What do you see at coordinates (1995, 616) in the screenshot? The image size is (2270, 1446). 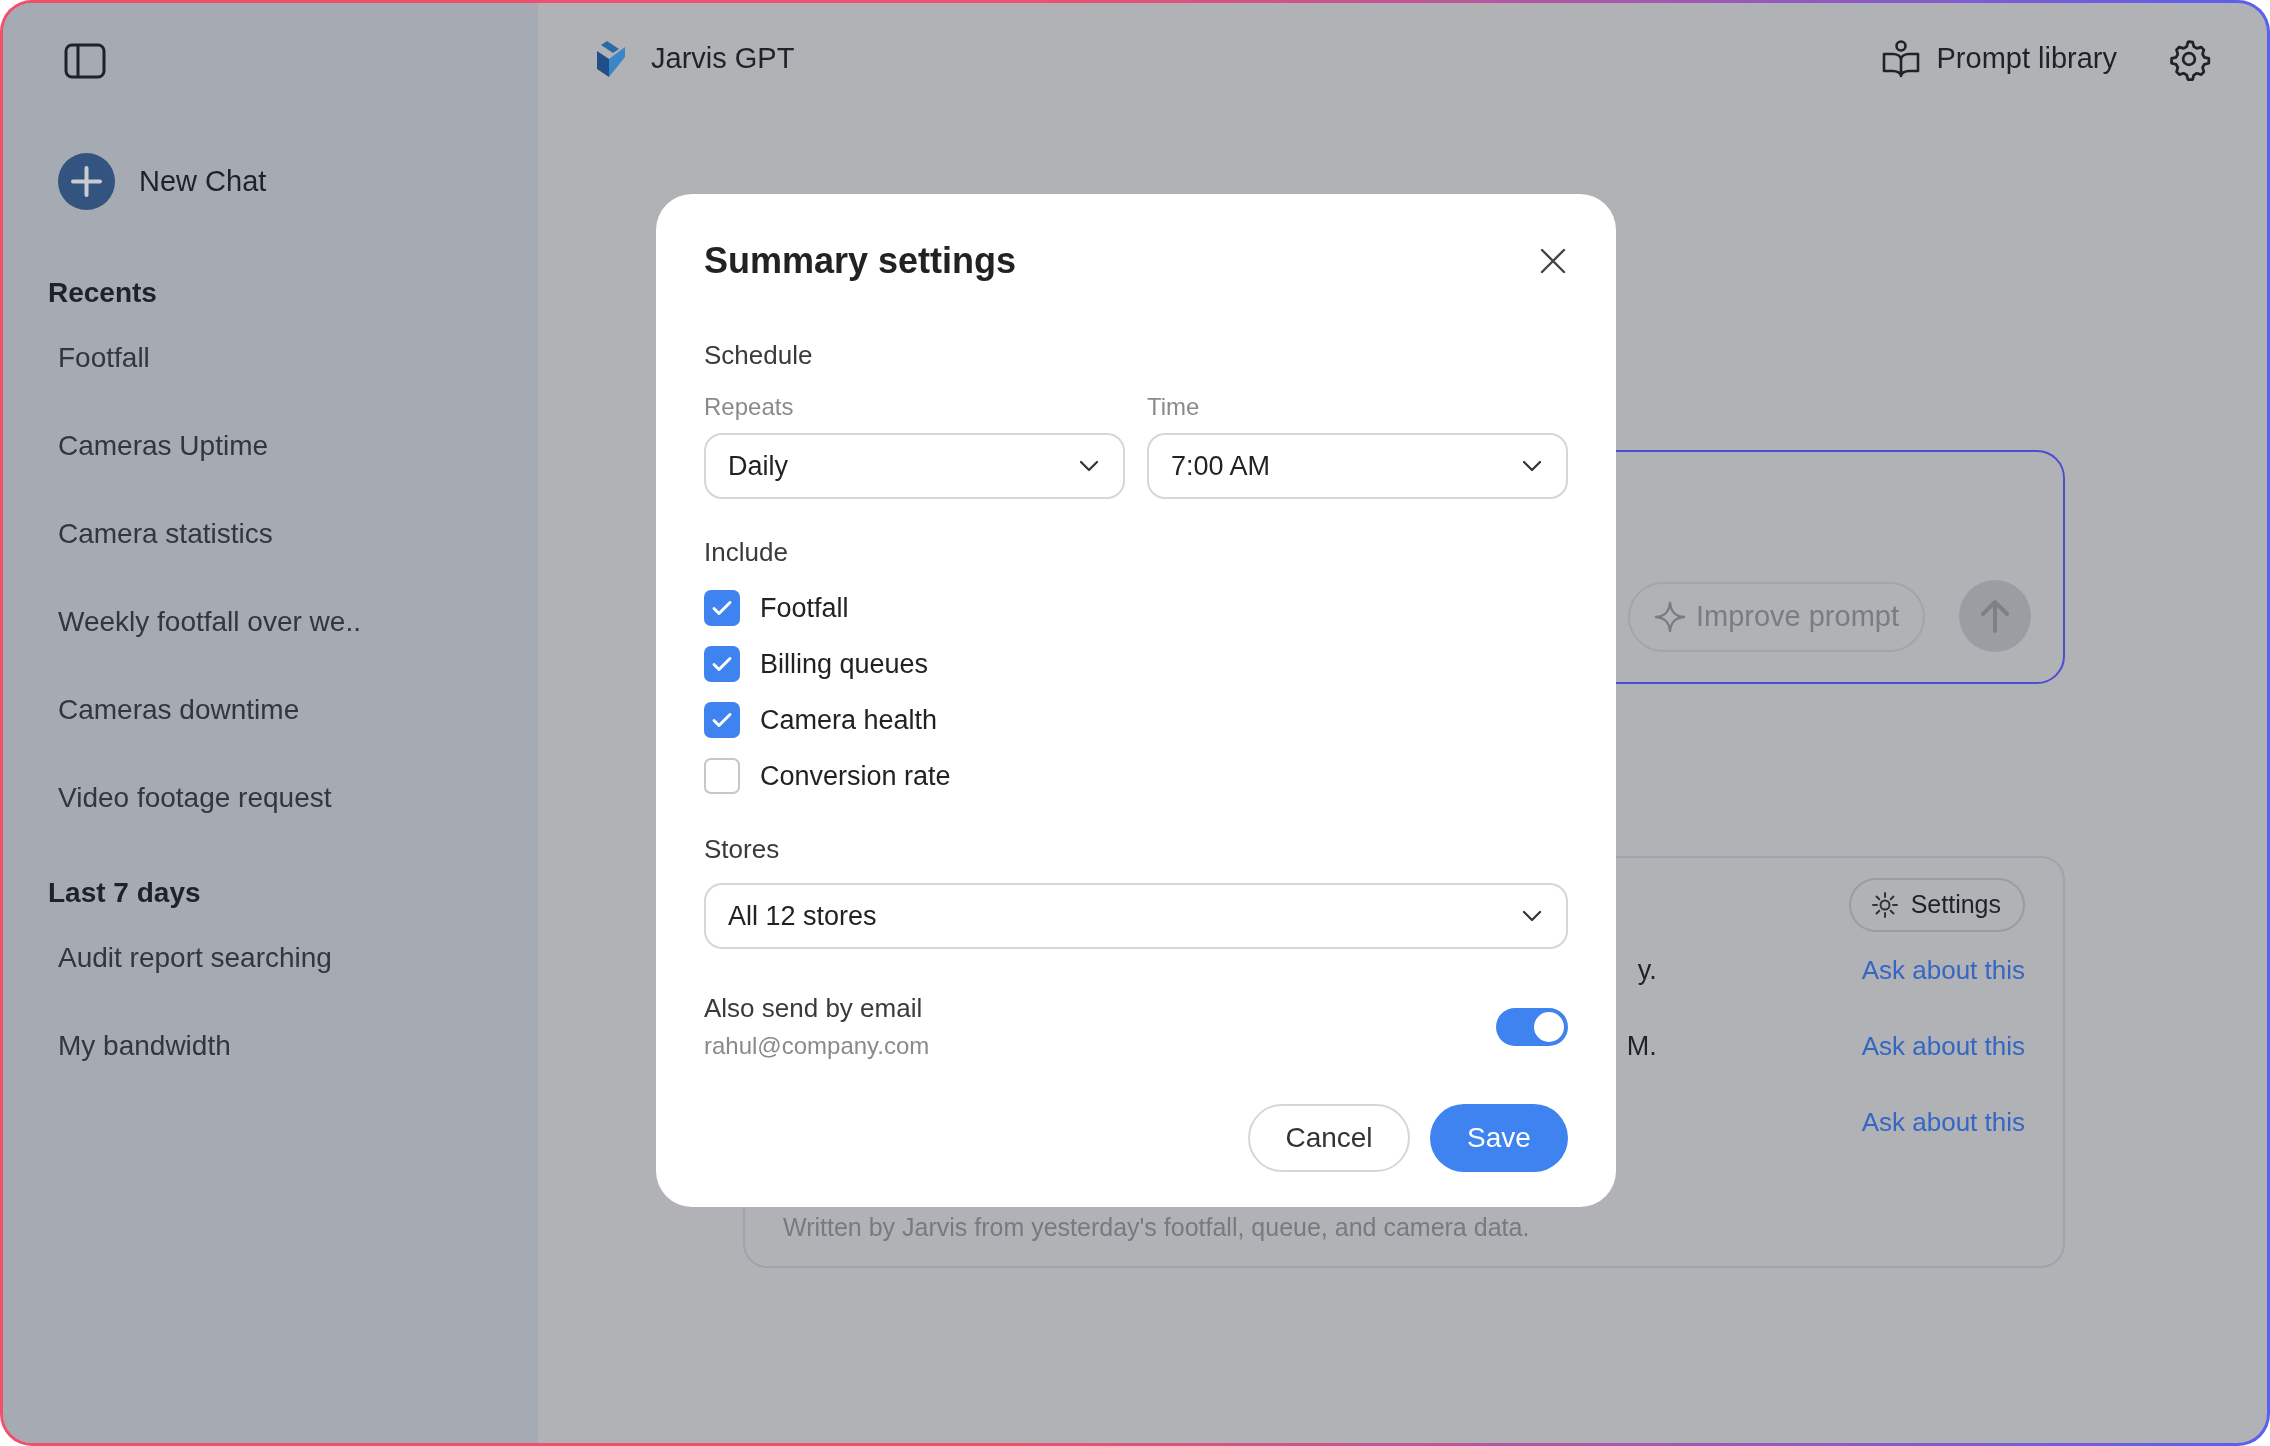 I see `arrow-up-icon` at bounding box center [1995, 616].